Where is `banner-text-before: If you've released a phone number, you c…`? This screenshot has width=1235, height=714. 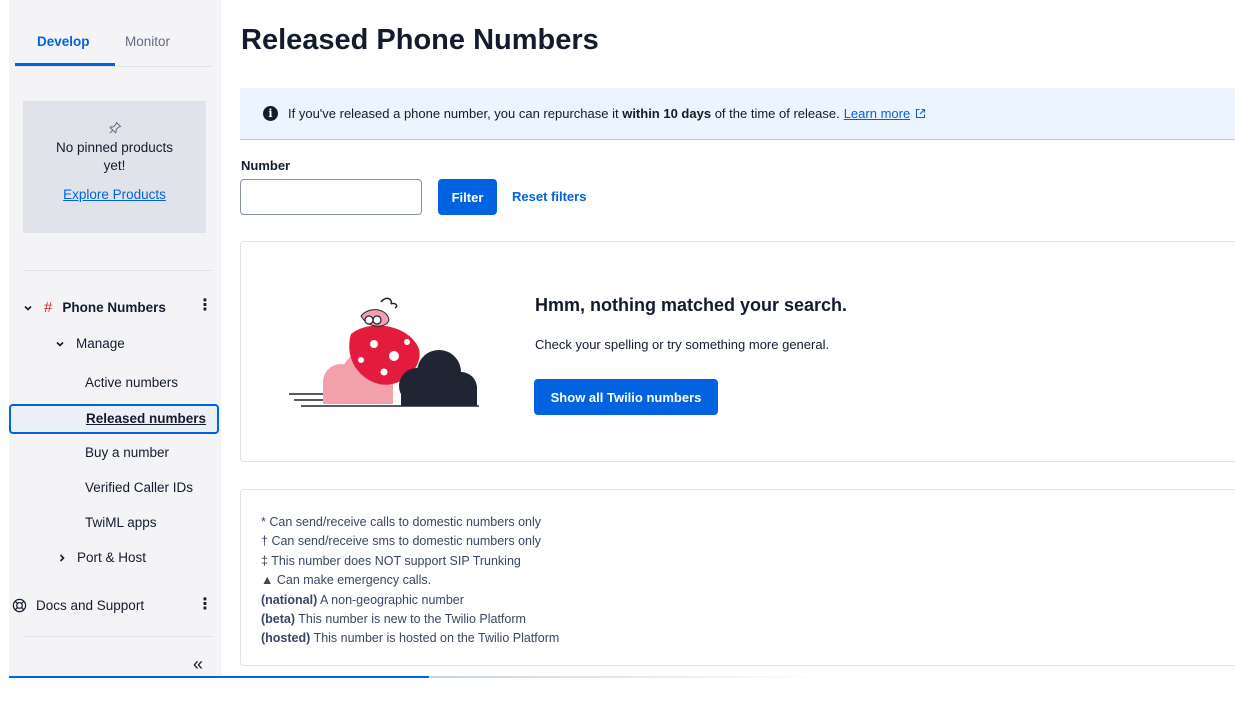
banner-text-before: If you've released a phone number, you c… is located at coordinates (455, 113).